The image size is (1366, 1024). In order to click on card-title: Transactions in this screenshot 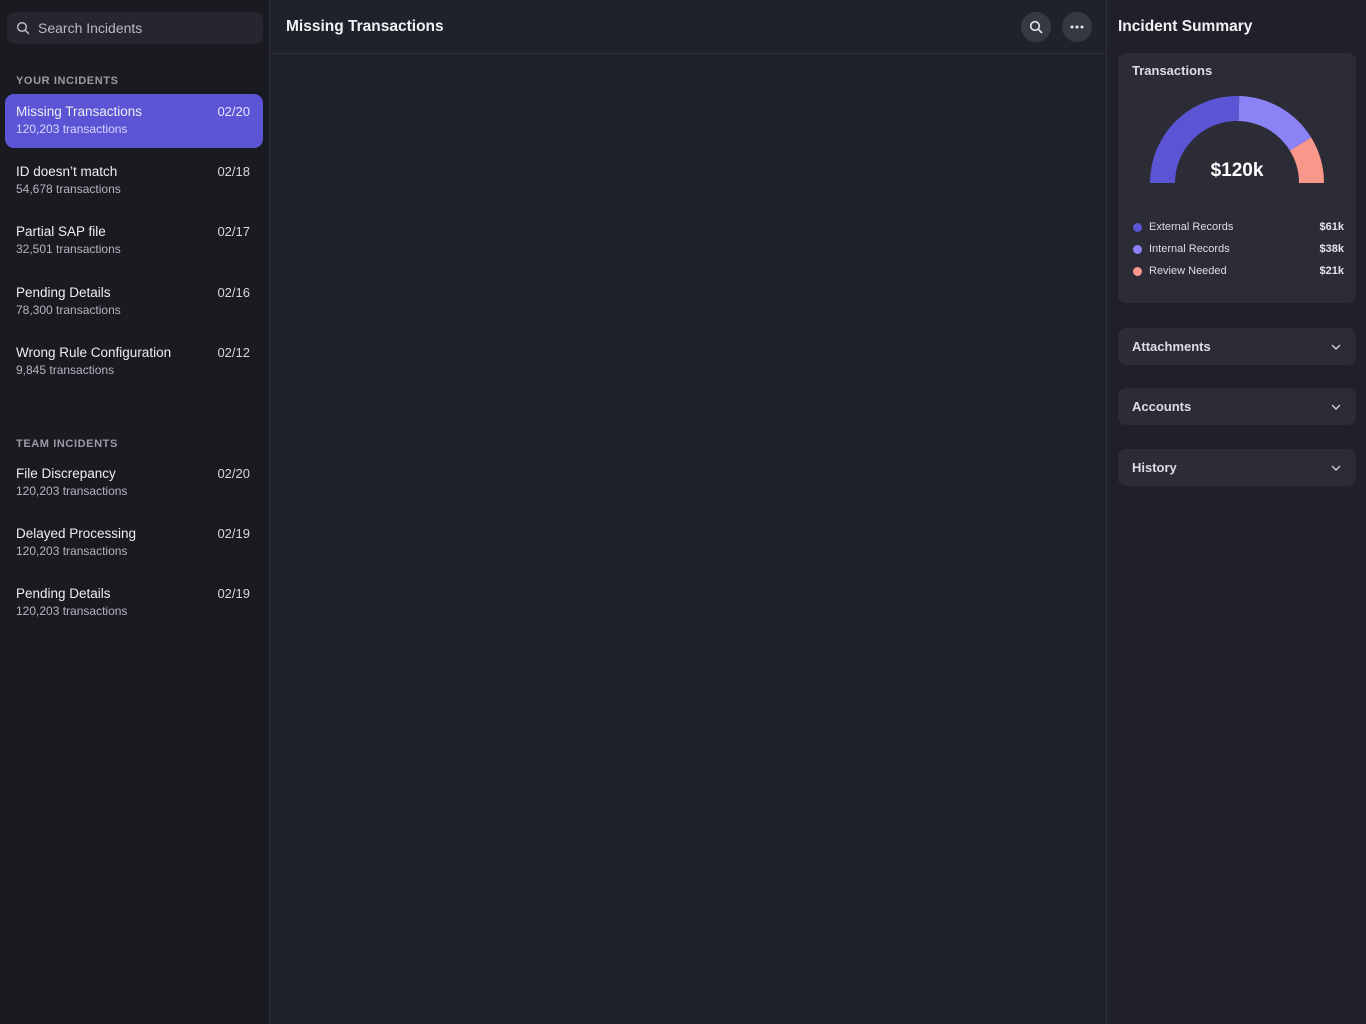, I will do `click(1172, 70)`.